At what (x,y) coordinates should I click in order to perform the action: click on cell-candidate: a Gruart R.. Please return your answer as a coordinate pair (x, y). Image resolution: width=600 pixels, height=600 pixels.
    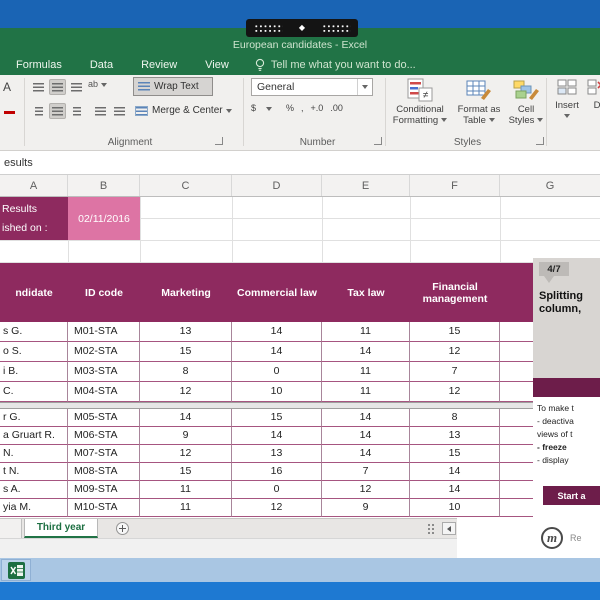
    Looking at the image, I should click on (34, 436).